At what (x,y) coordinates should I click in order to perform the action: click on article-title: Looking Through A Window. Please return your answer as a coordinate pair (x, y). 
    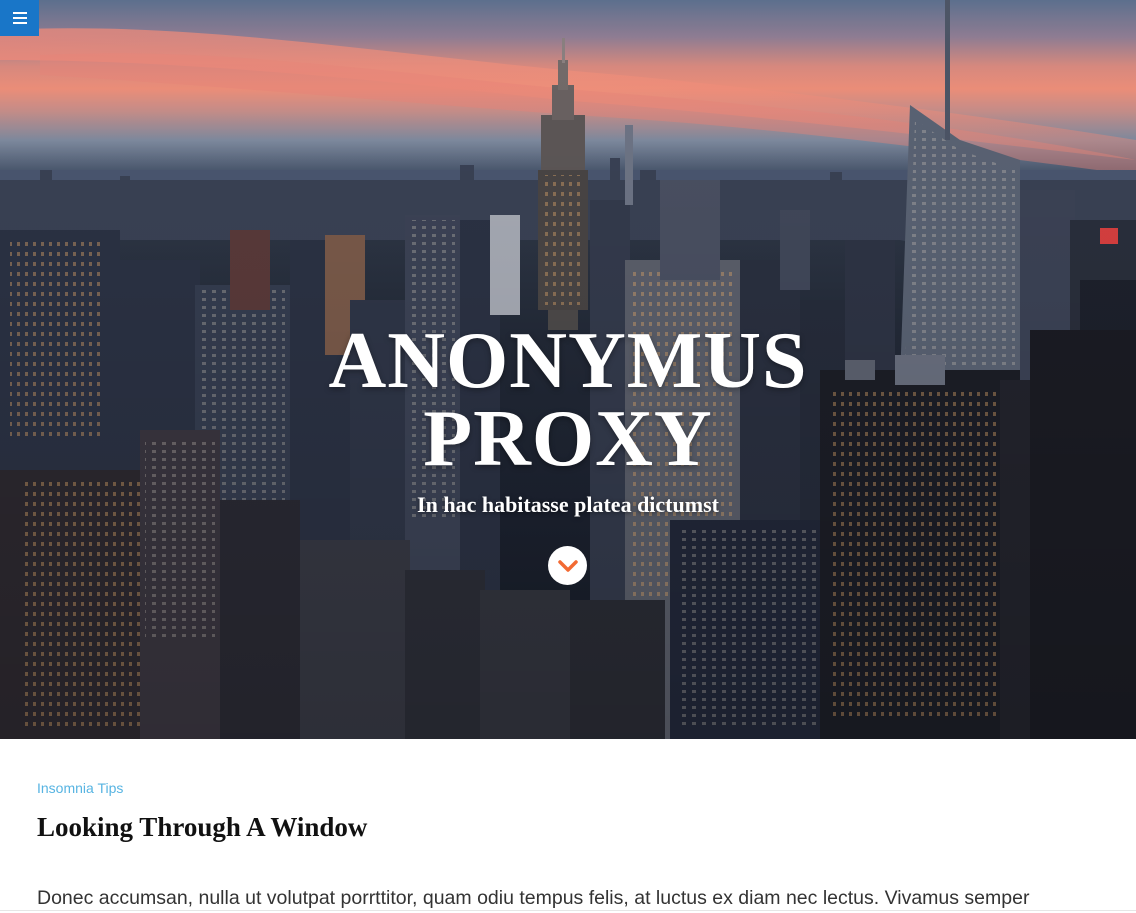
    Looking at the image, I should click on (202, 827).